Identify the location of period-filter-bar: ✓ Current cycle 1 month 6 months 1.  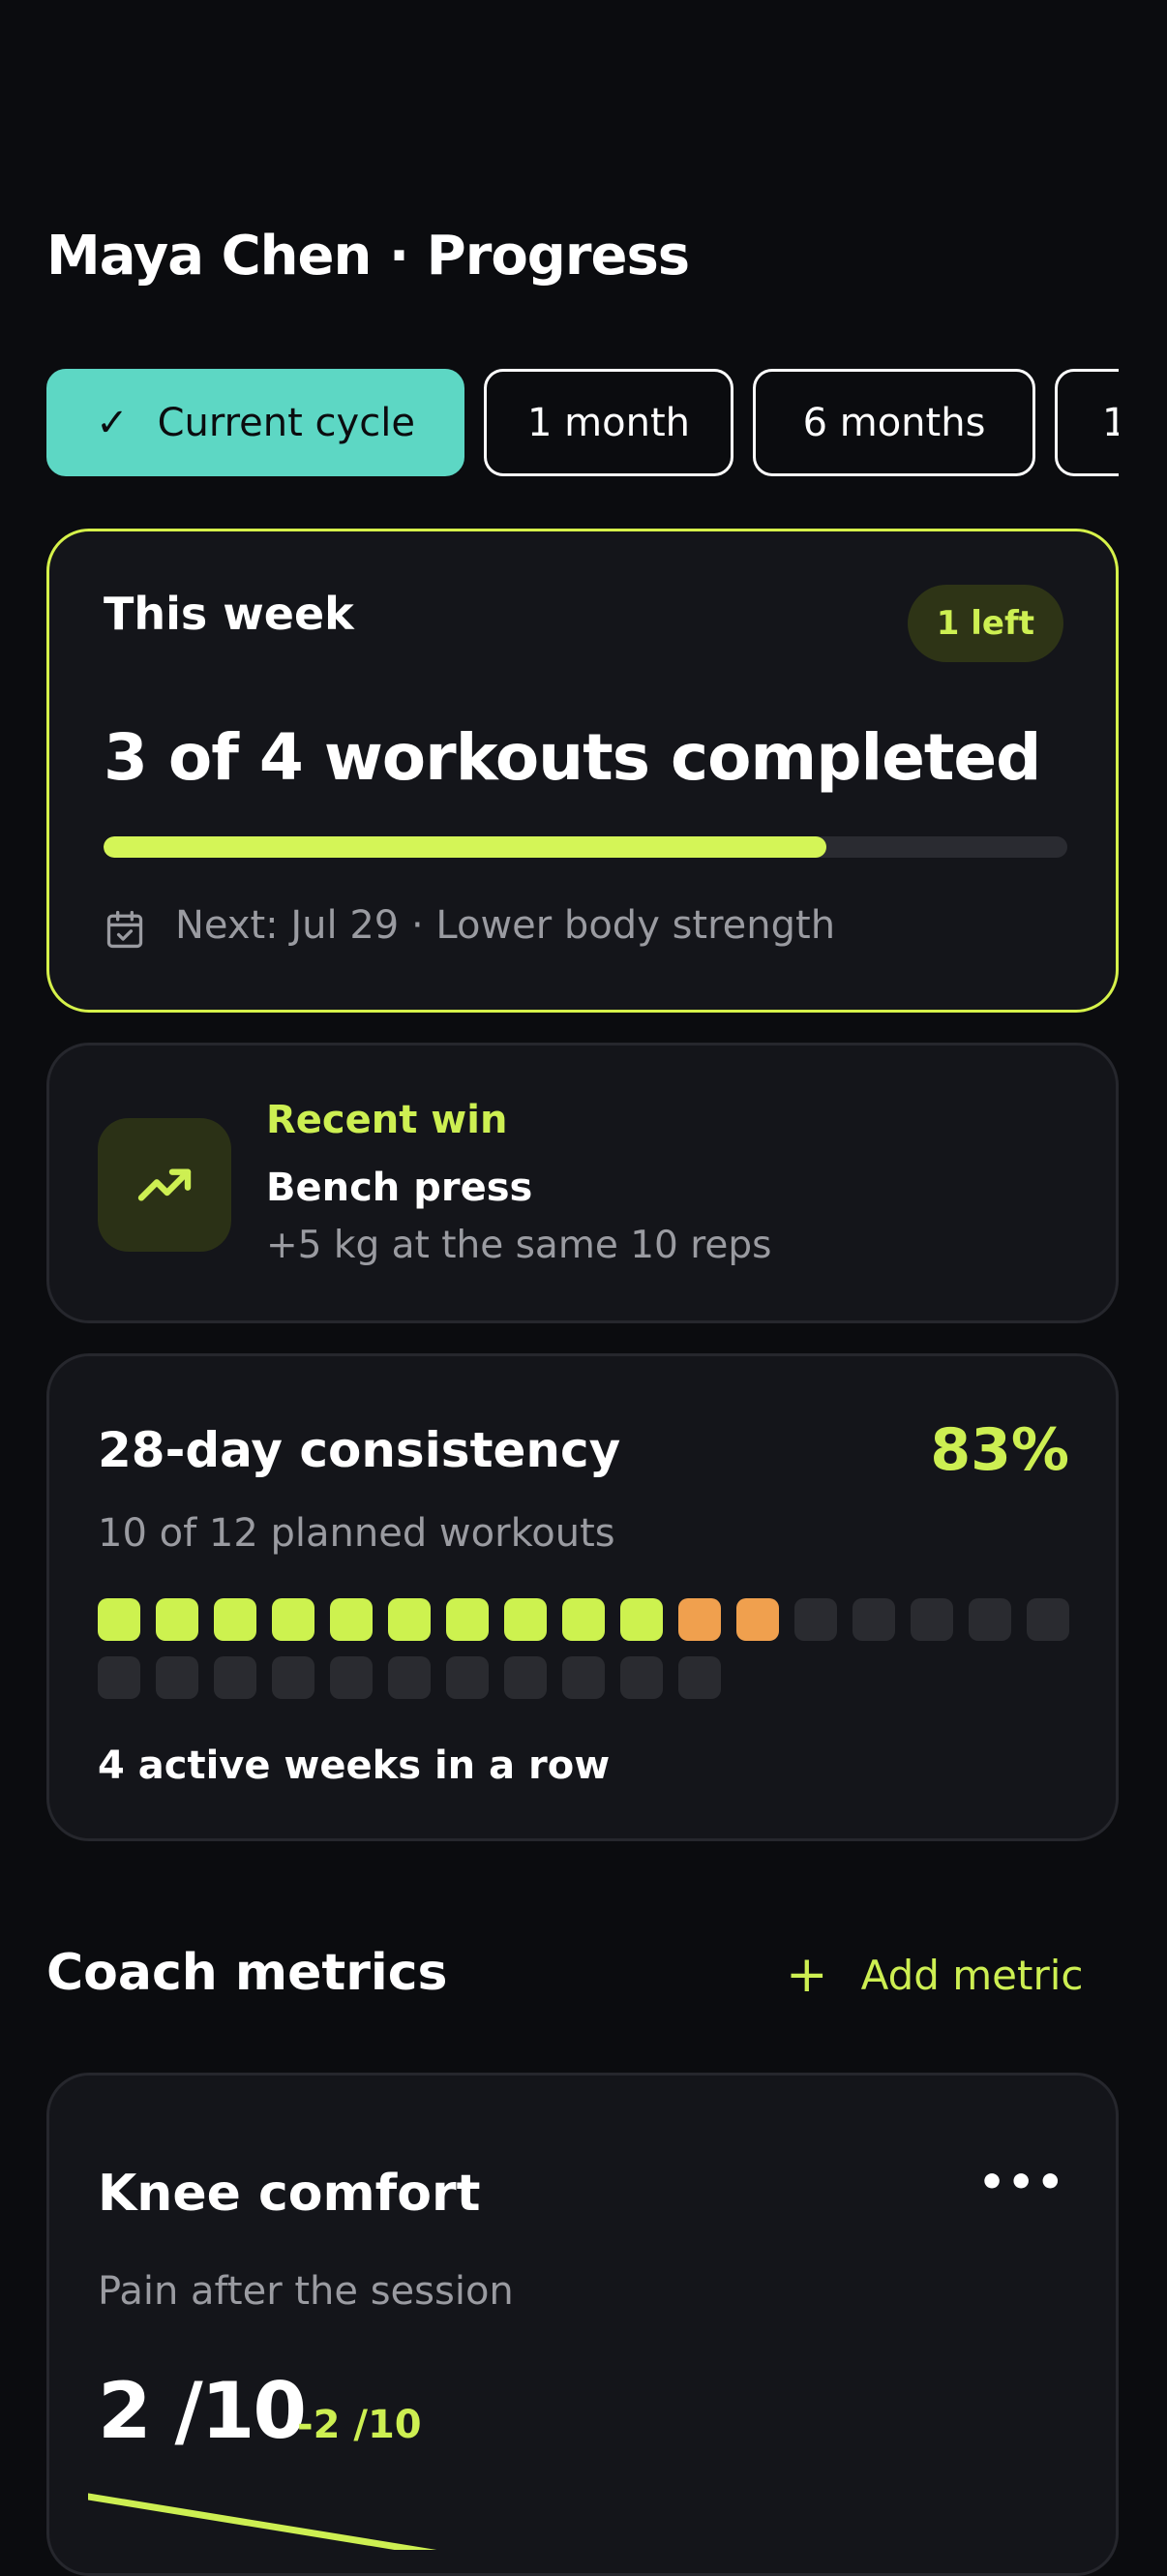
(582, 424).